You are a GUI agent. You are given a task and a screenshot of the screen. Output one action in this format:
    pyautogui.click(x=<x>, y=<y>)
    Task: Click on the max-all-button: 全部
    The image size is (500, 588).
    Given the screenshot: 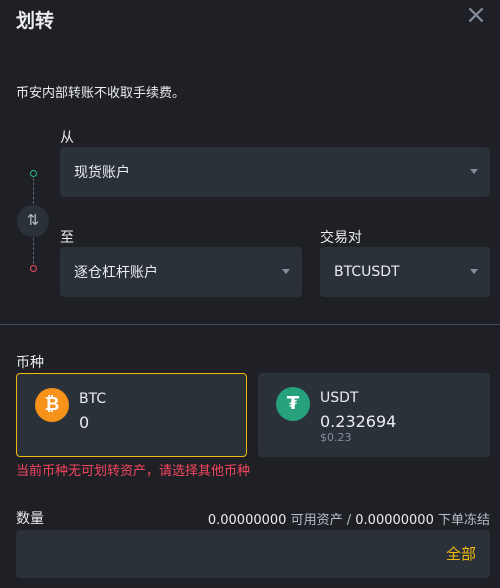 What is the action you would take?
    pyautogui.click(x=461, y=553)
    